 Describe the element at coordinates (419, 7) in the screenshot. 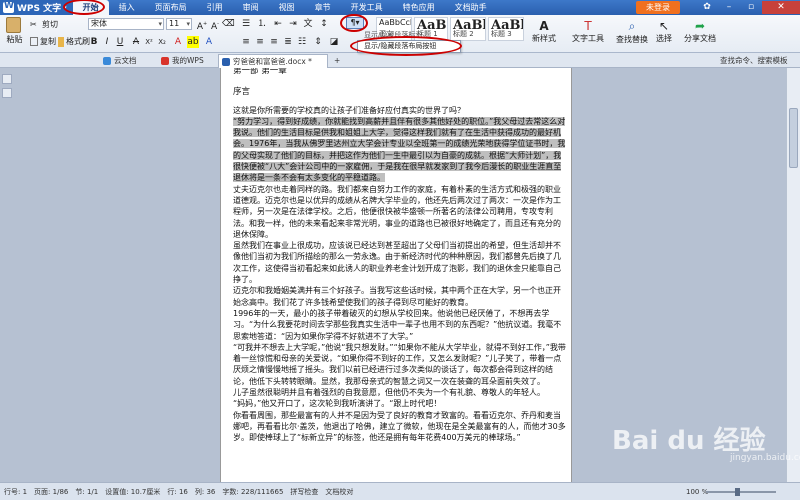

I see `tab-special-apps: 特色应用` at that location.